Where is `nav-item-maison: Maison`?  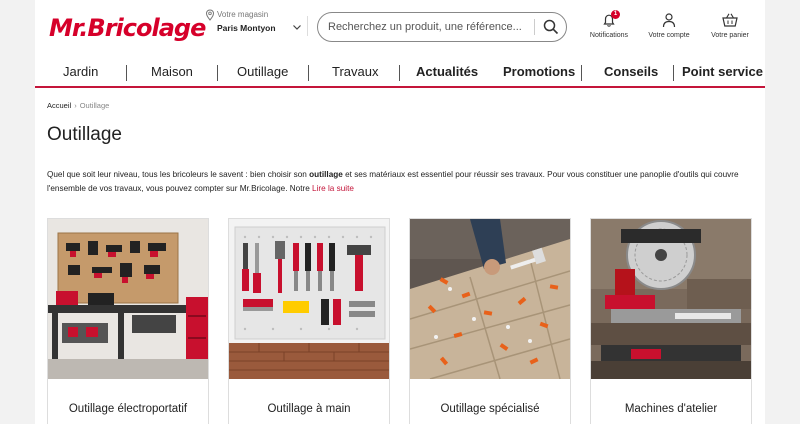 nav-item-maison: Maison is located at coordinates (172, 71).